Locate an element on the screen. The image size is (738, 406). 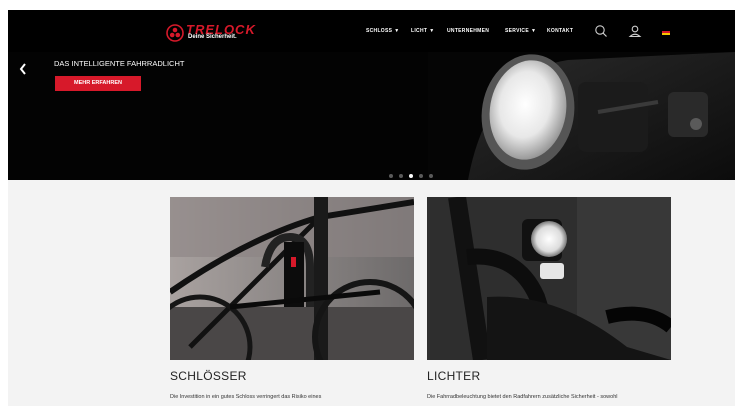
lichter-image is located at coordinates (549, 278).